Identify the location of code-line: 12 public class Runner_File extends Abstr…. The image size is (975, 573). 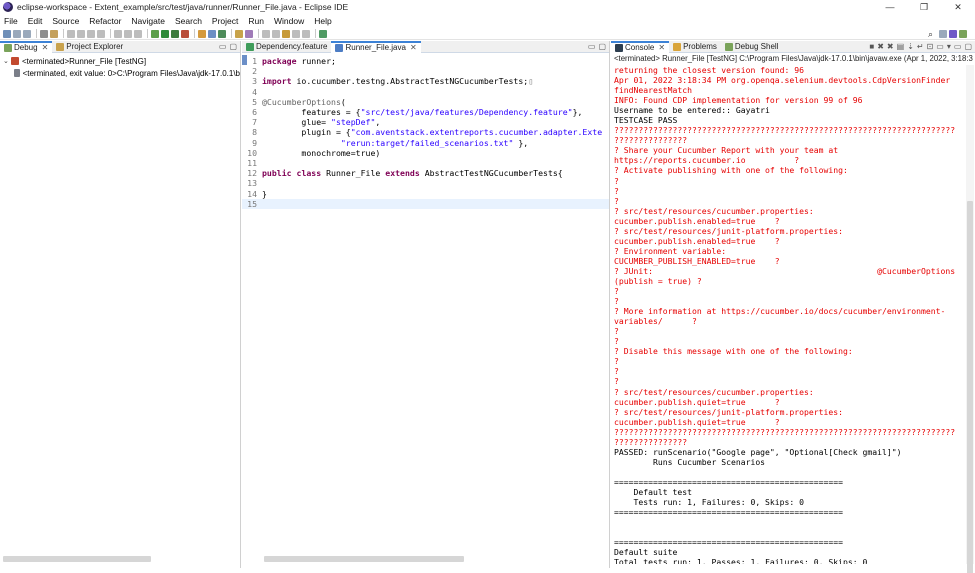
(425, 173).